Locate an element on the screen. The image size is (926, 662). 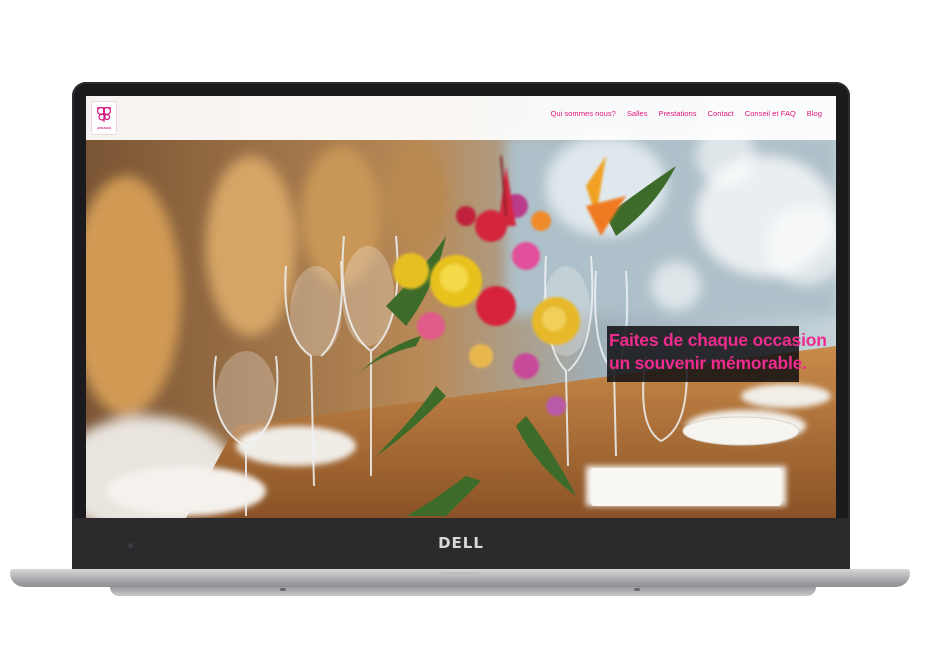
nav-link-salles: Salles is located at coordinates (637, 113).